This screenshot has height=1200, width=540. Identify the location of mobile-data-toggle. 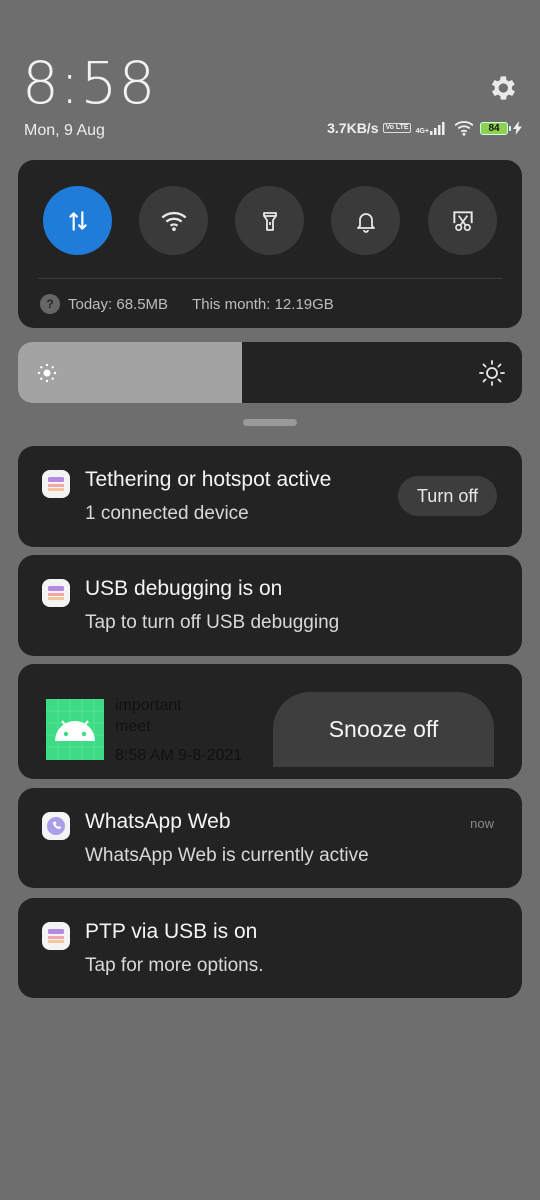
(77, 220).